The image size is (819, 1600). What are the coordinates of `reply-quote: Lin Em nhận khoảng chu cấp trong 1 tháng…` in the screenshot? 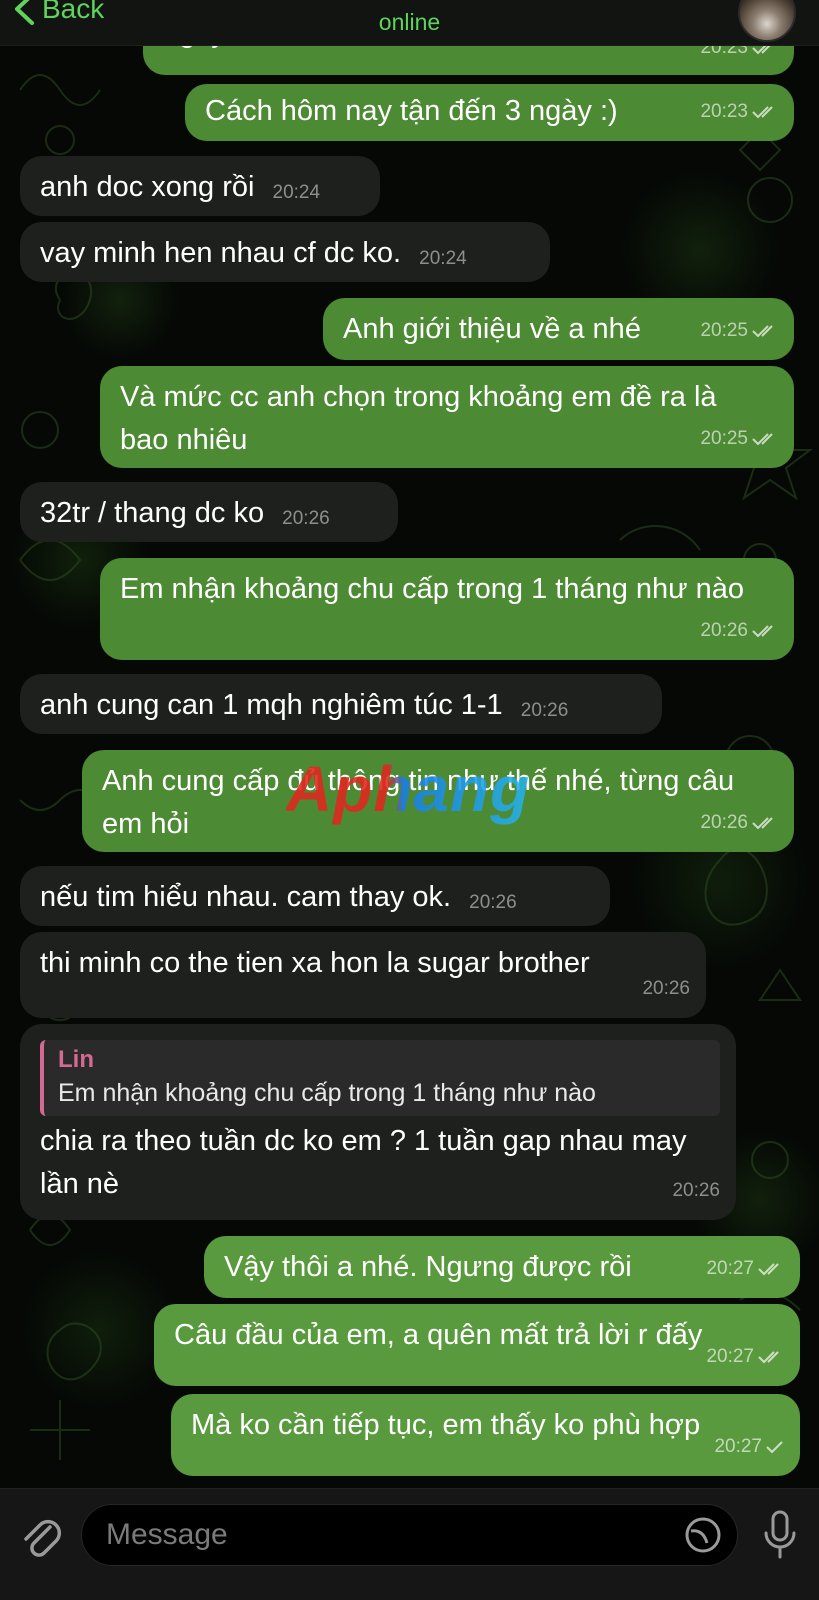 It's located at (380, 1078).